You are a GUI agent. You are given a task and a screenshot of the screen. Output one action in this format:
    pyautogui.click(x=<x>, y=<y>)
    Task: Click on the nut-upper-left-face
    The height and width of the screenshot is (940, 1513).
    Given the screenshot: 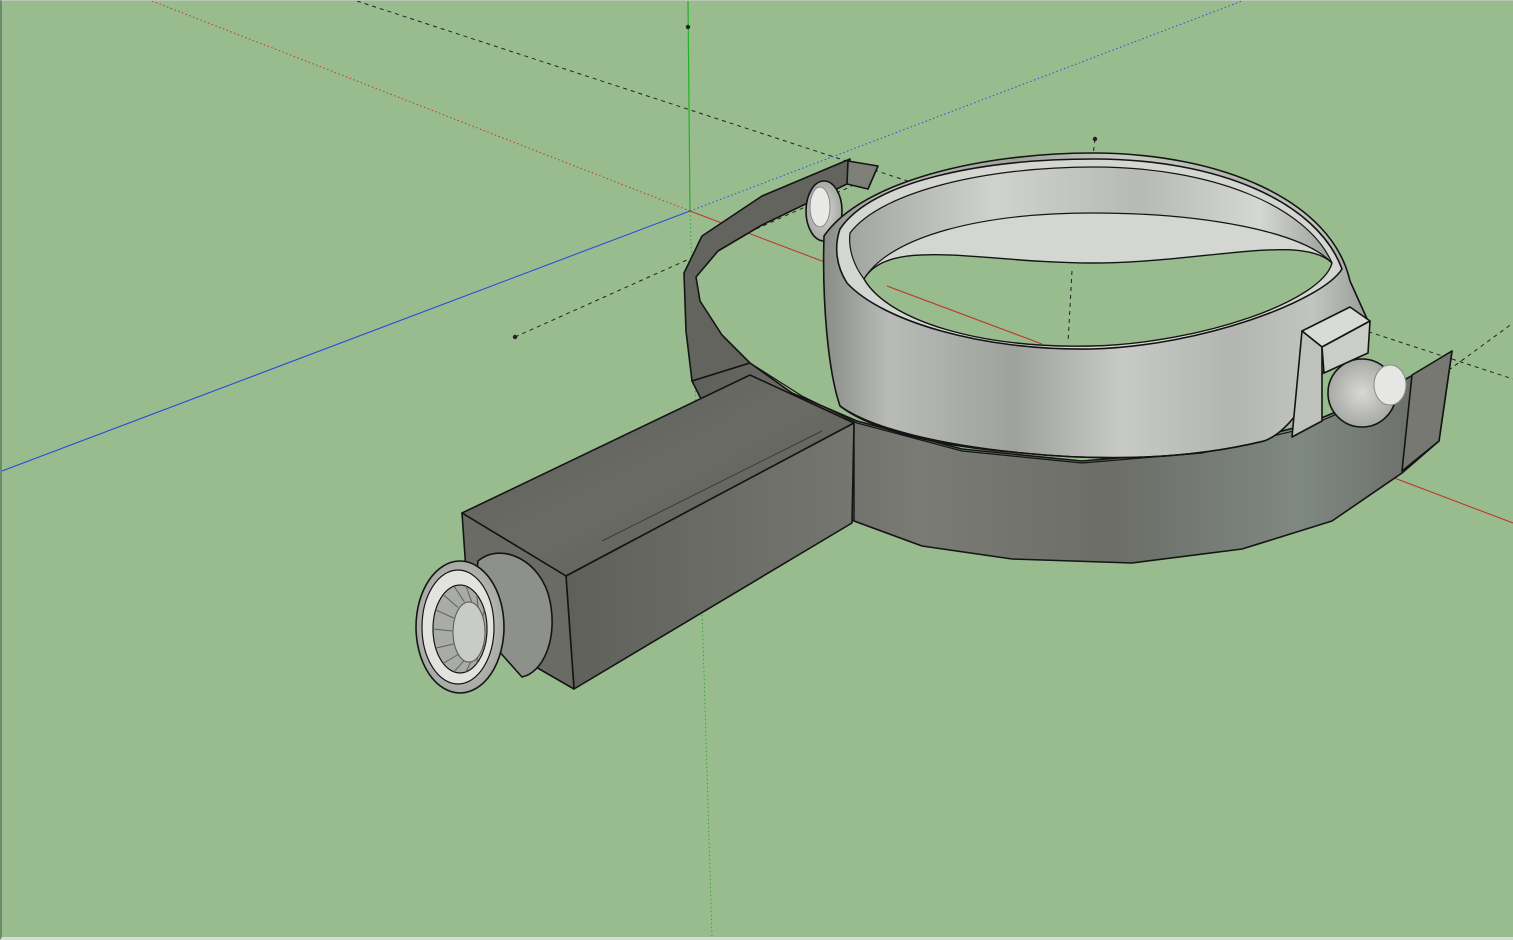 What is the action you would take?
    pyautogui.click(x=820, y=207)
    